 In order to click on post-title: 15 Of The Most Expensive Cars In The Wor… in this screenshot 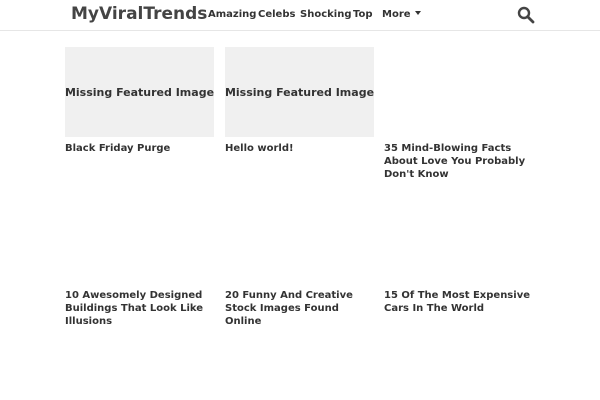, I will do `click(459, 302)`.